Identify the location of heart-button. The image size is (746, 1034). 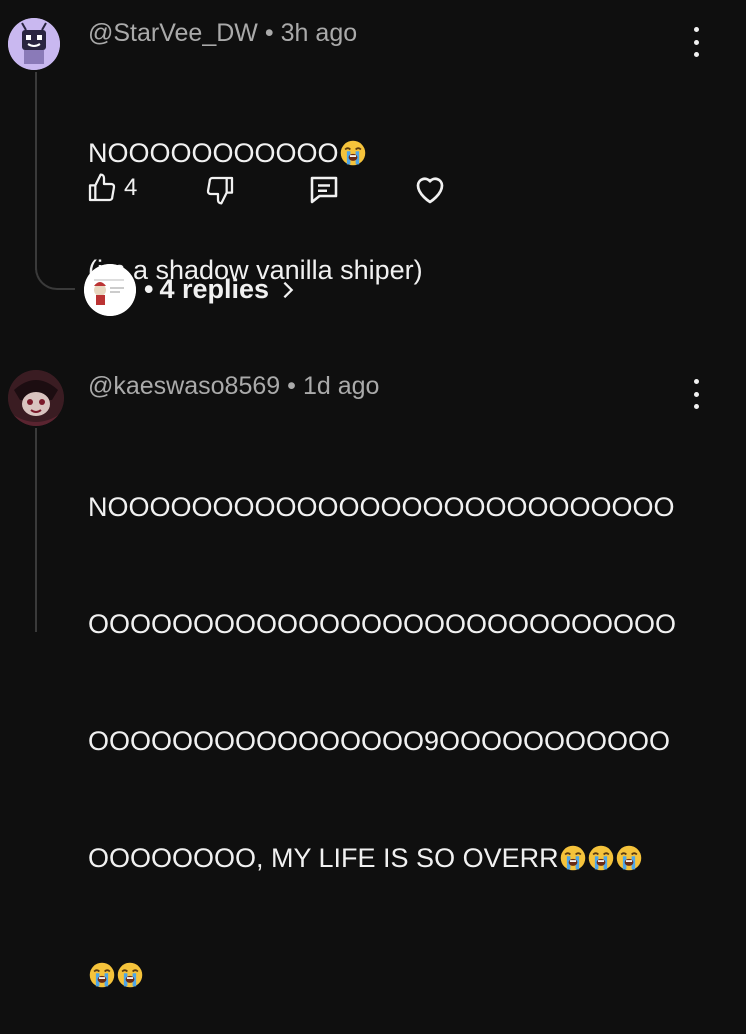
(430, 190).